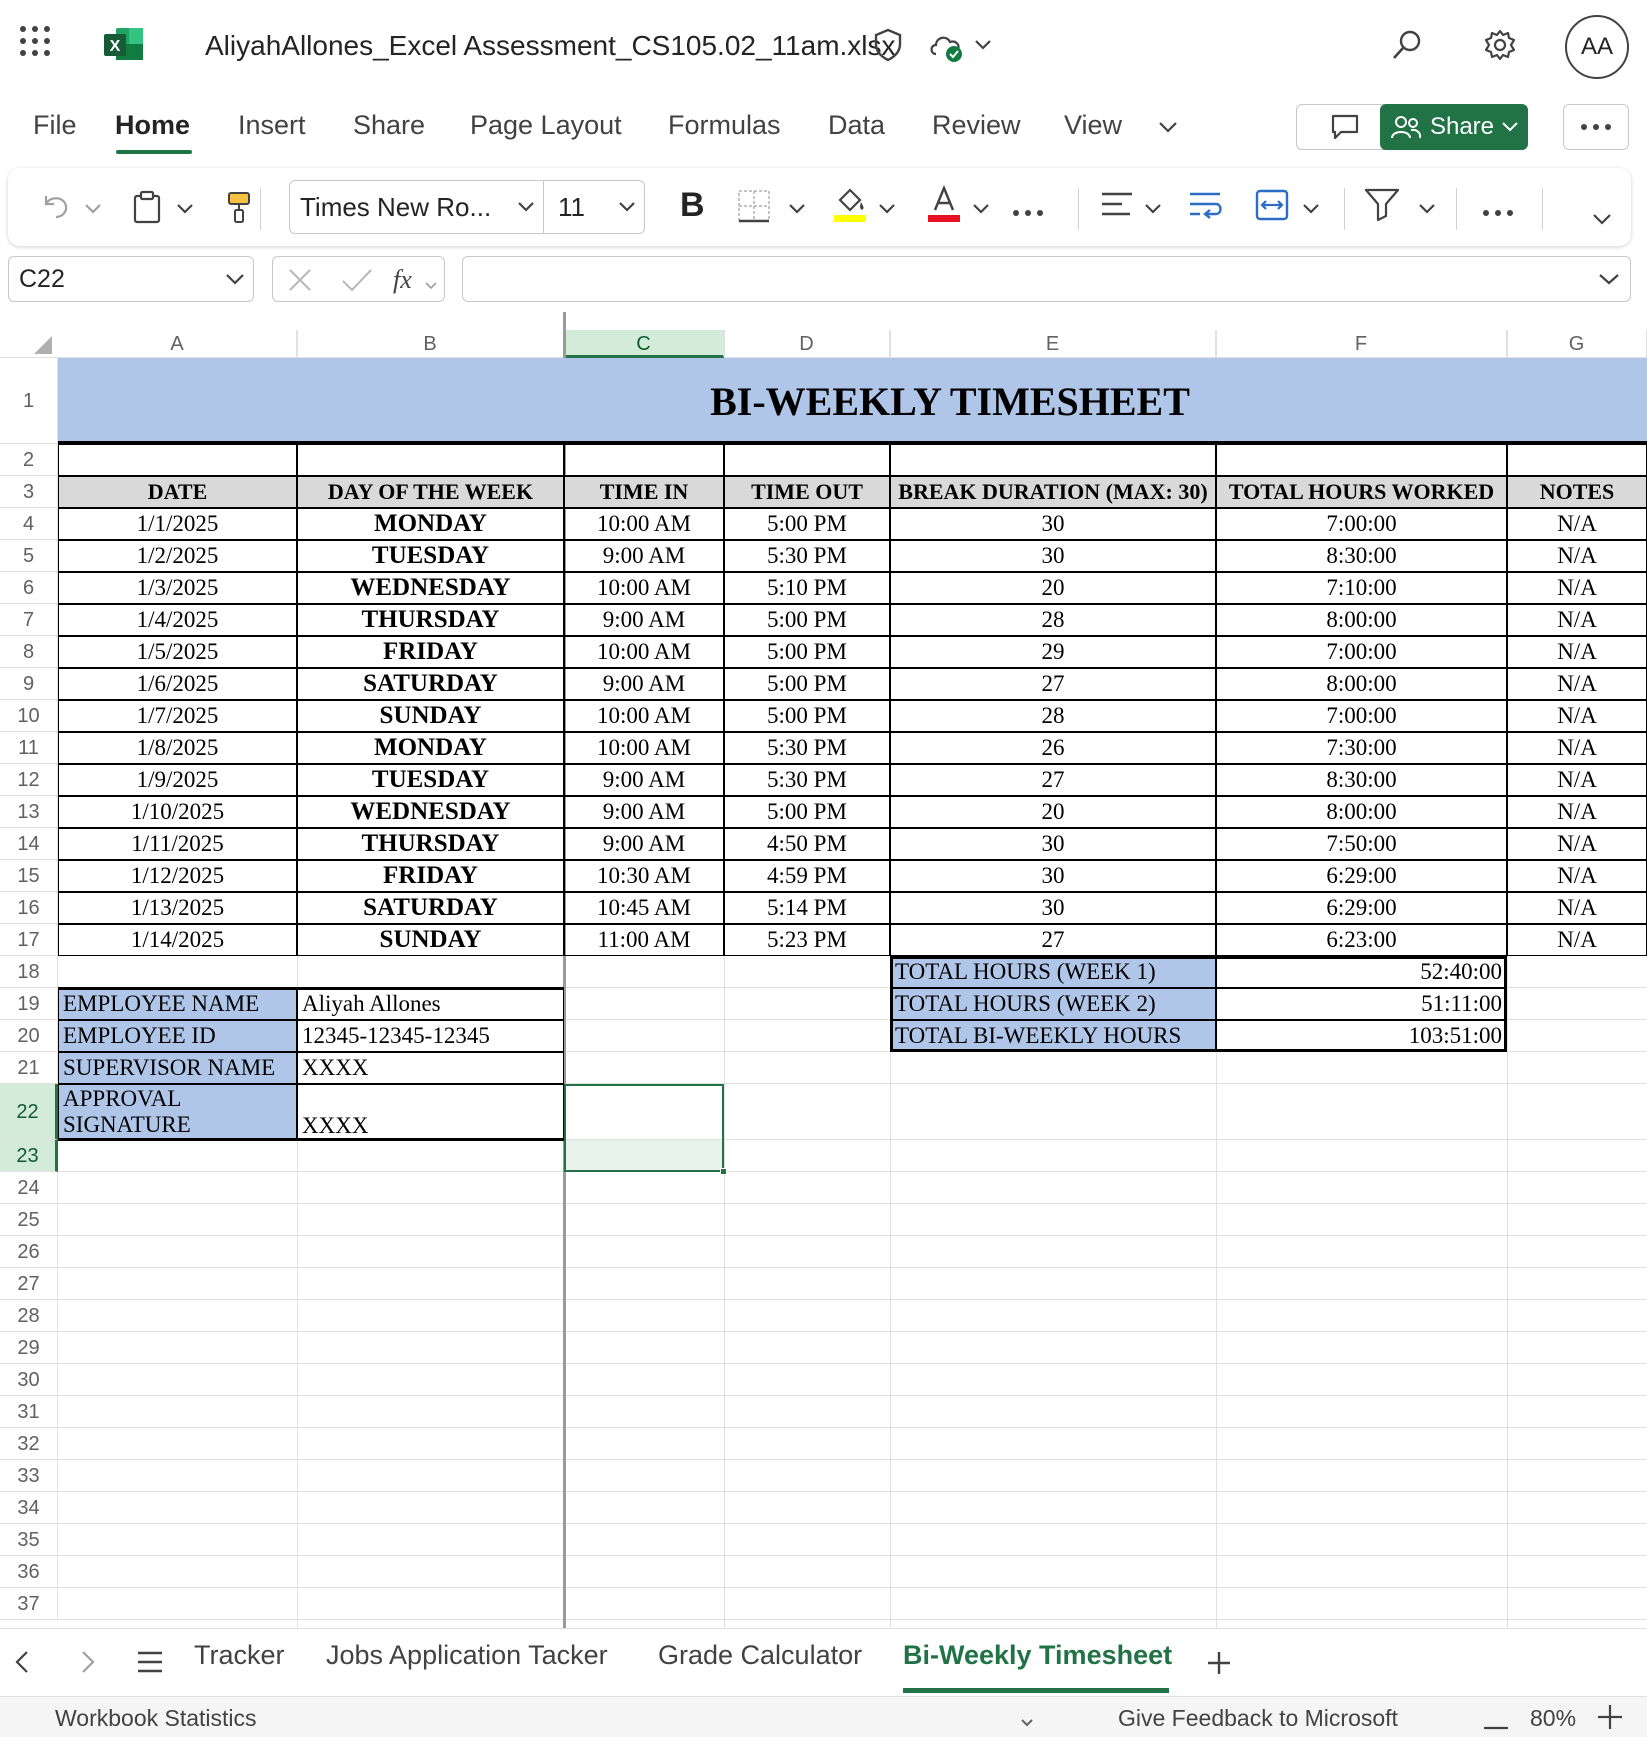 This screenshot has height=1737, width=1647. Describe the element at coordinates (430, 940) in the screenshot. I see `day-cell: SUNDAY` at that location.